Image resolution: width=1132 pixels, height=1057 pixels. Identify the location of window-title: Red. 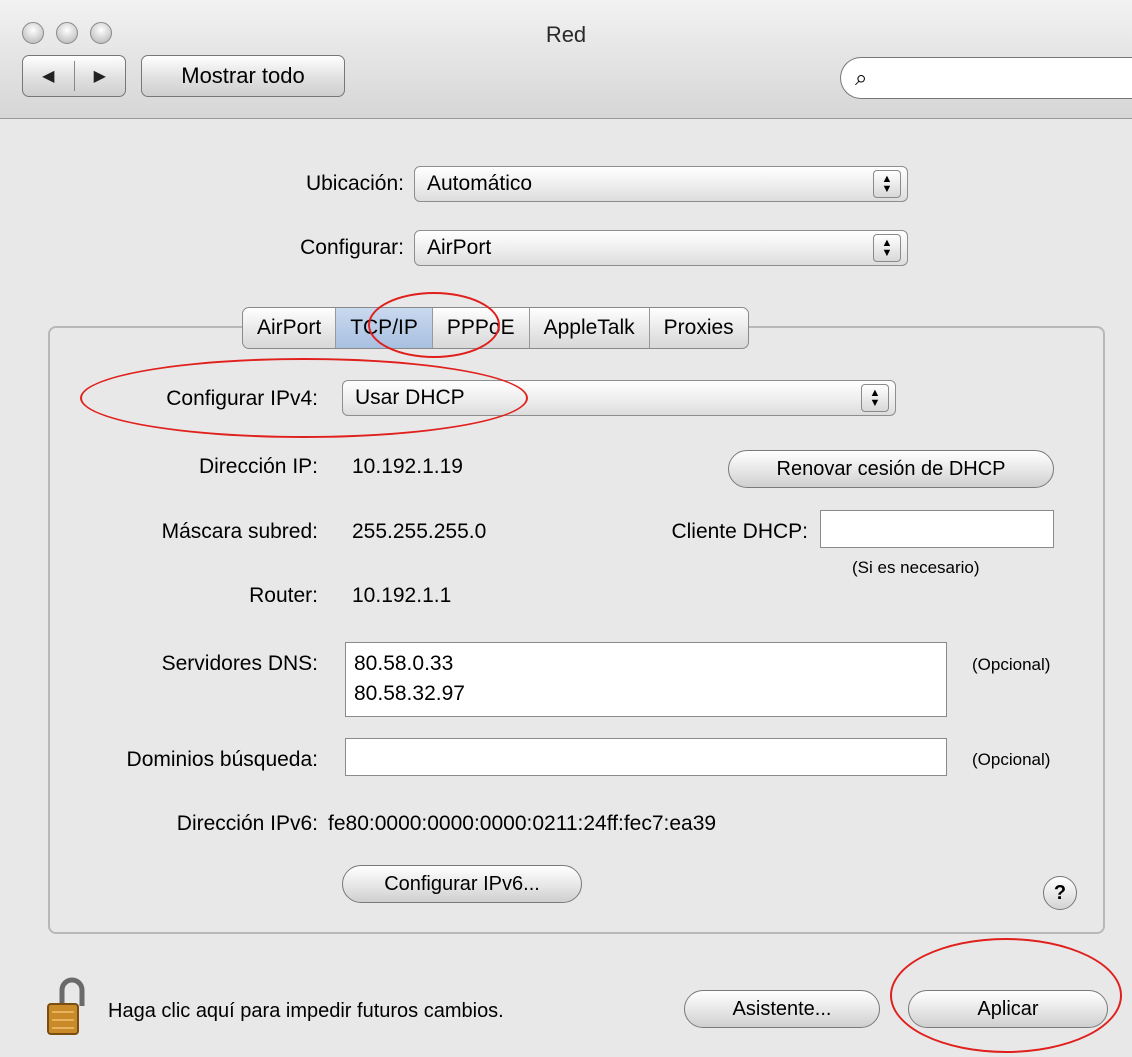
(566, 34).